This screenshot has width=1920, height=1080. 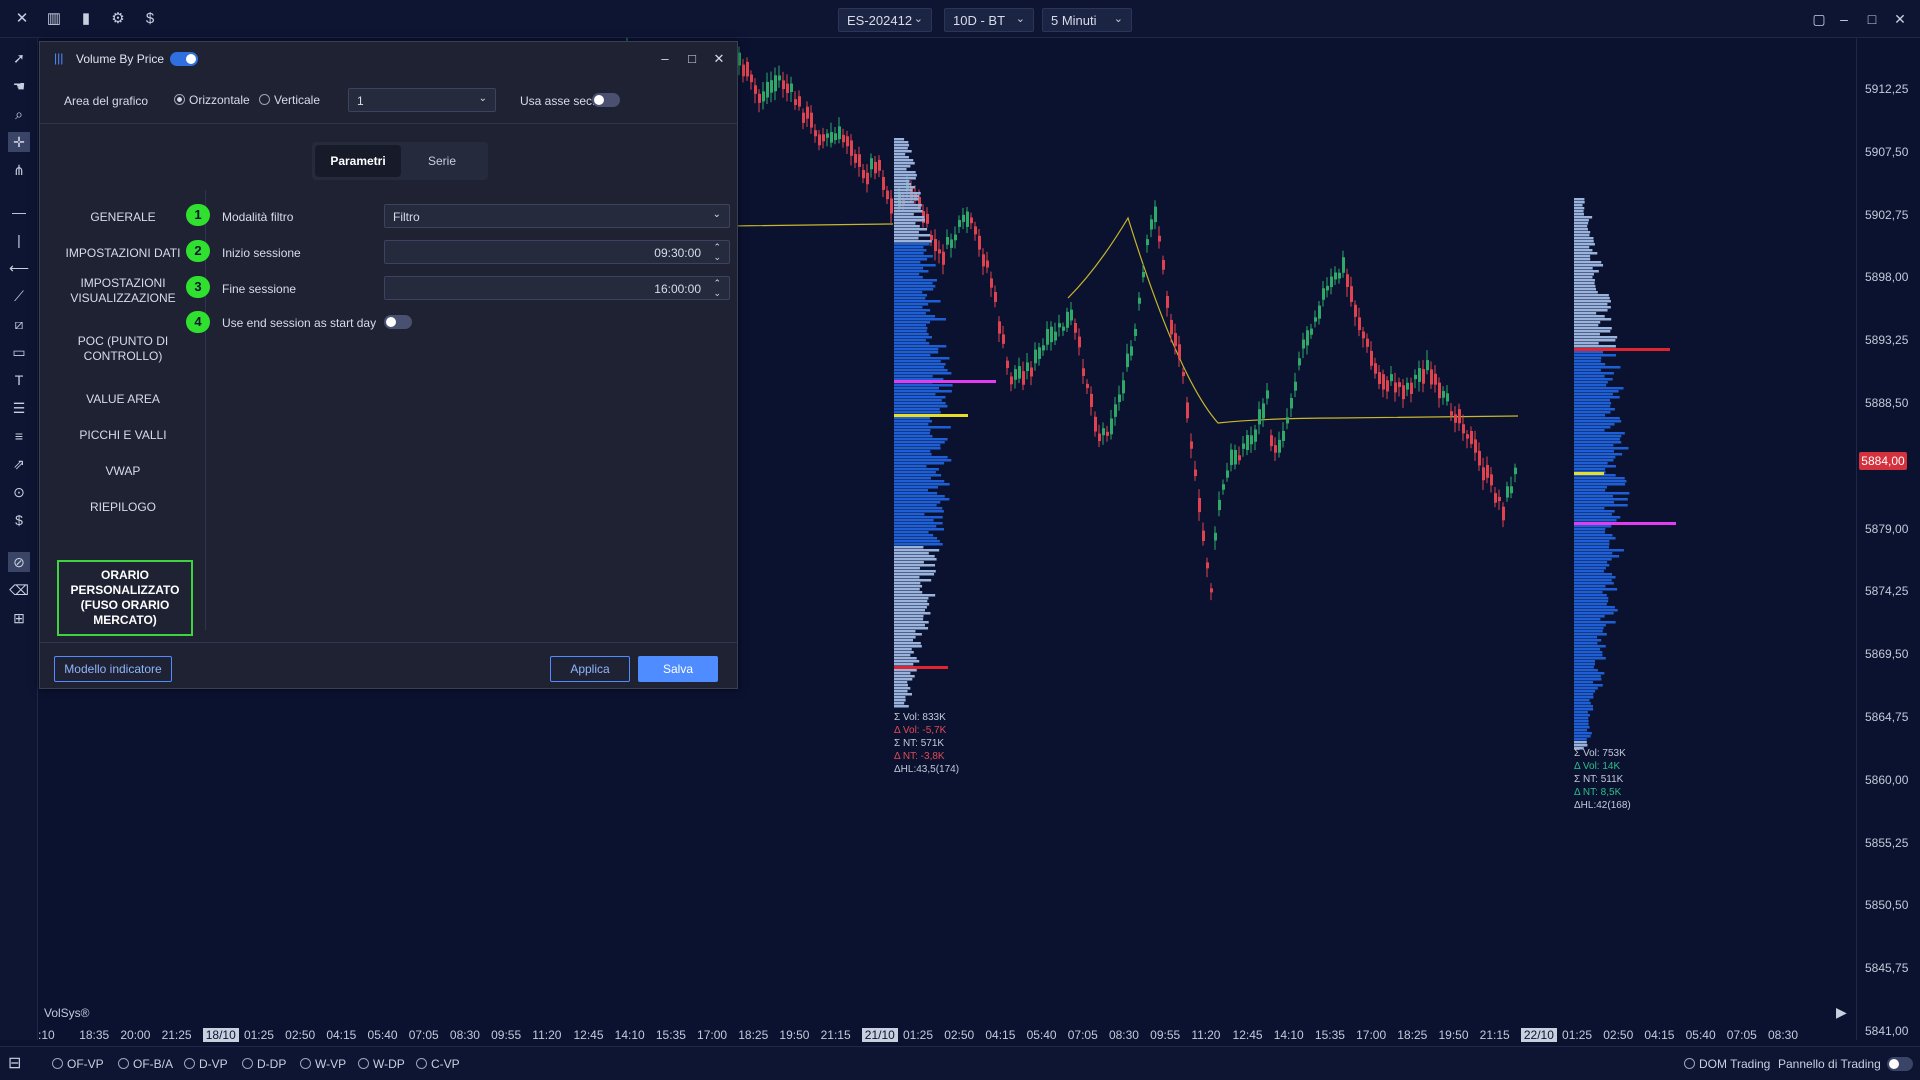 I want to click on nav-value-area: VALUE AREA, so click(x=123, y=399).